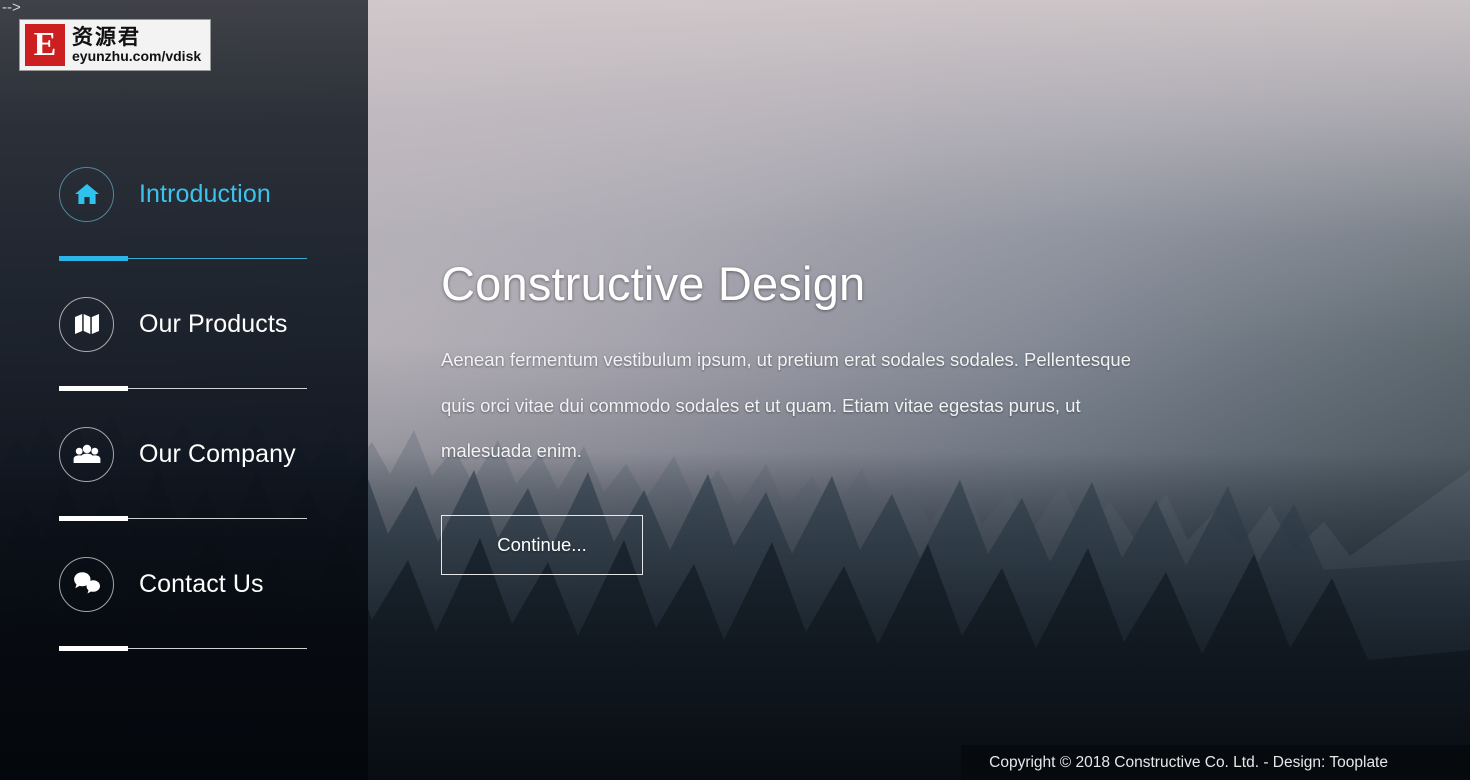  I want to click on home-icon, so click(86, 194).